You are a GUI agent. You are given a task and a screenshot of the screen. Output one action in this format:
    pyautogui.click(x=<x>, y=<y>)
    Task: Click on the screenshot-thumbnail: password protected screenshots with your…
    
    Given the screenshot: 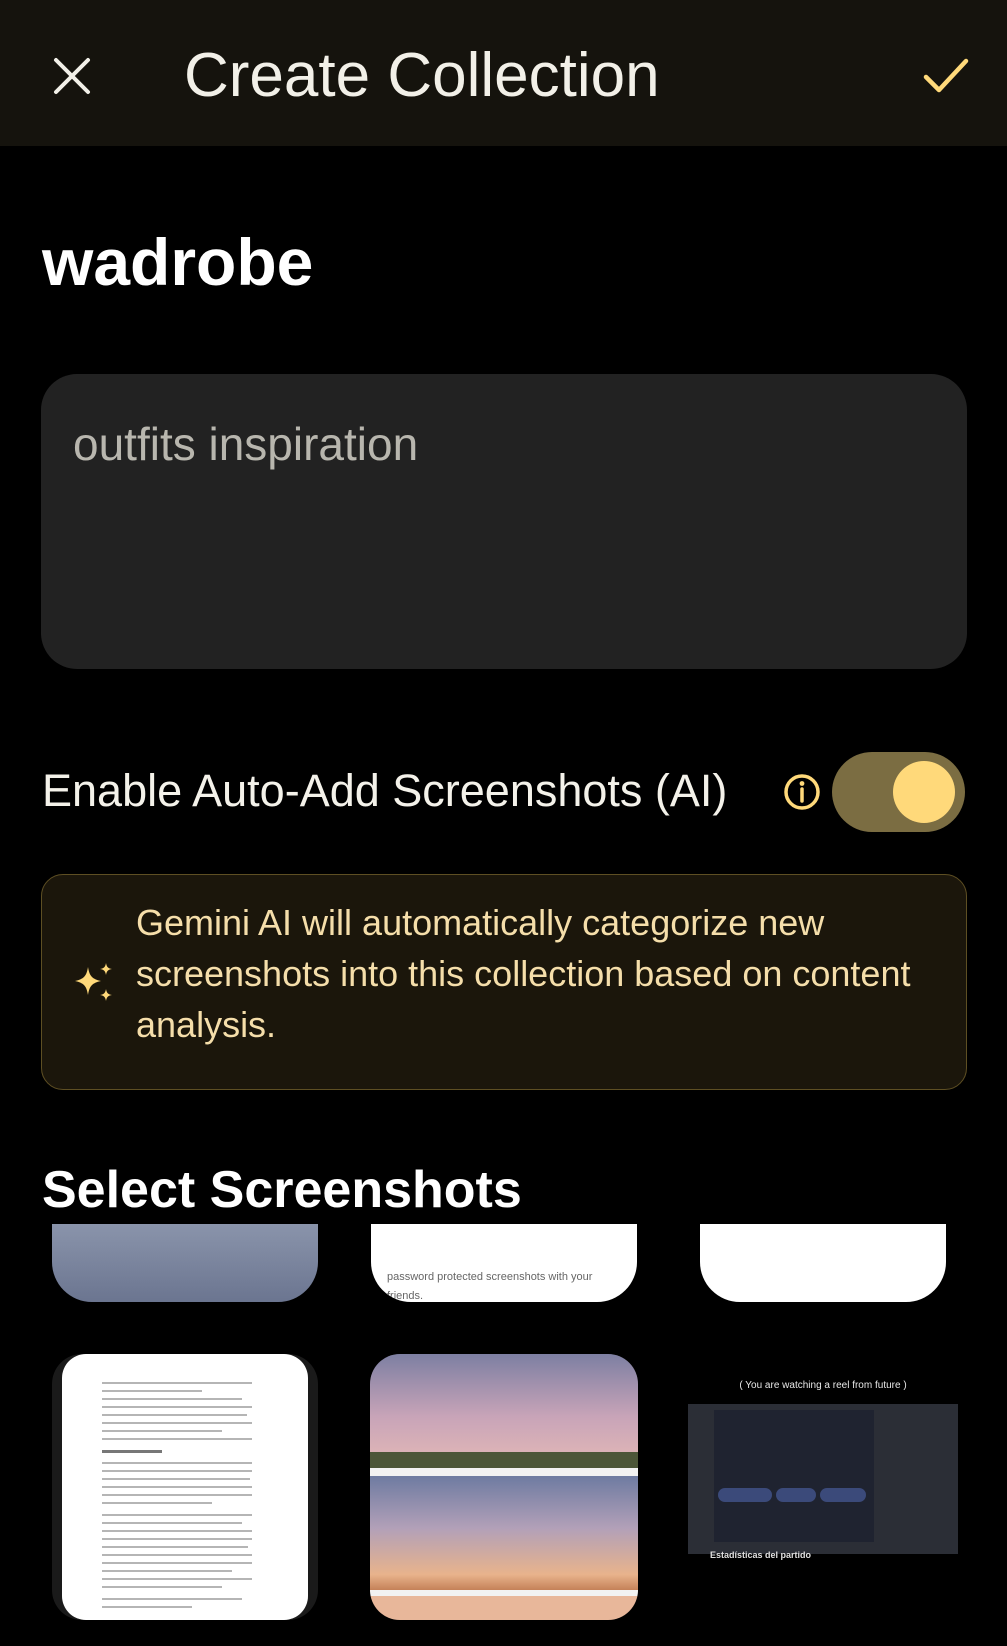 What is the action you would take?
    pyautogui.click(x=504, y=1263)
    